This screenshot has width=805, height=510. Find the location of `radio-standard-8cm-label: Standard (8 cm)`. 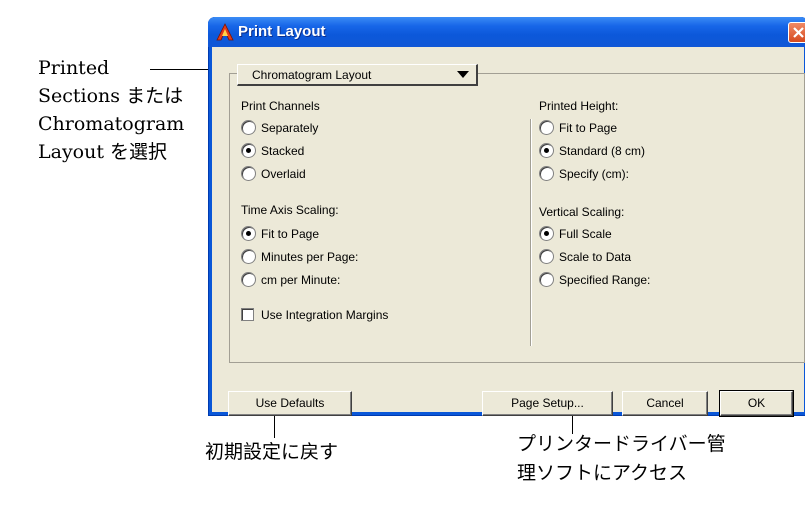

radio-standard-8cm-label: Standard (8 cm) is located at coordinates (602, 151).